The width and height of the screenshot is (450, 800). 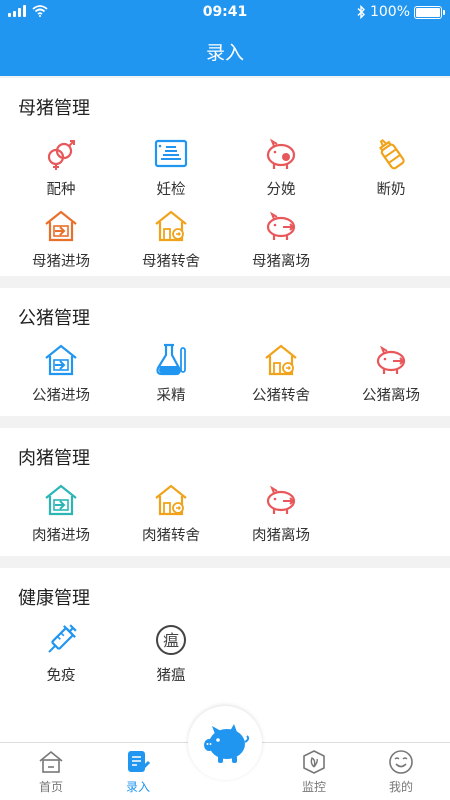 I want to click on tab-label: 首页, so click(x=50, y=787).